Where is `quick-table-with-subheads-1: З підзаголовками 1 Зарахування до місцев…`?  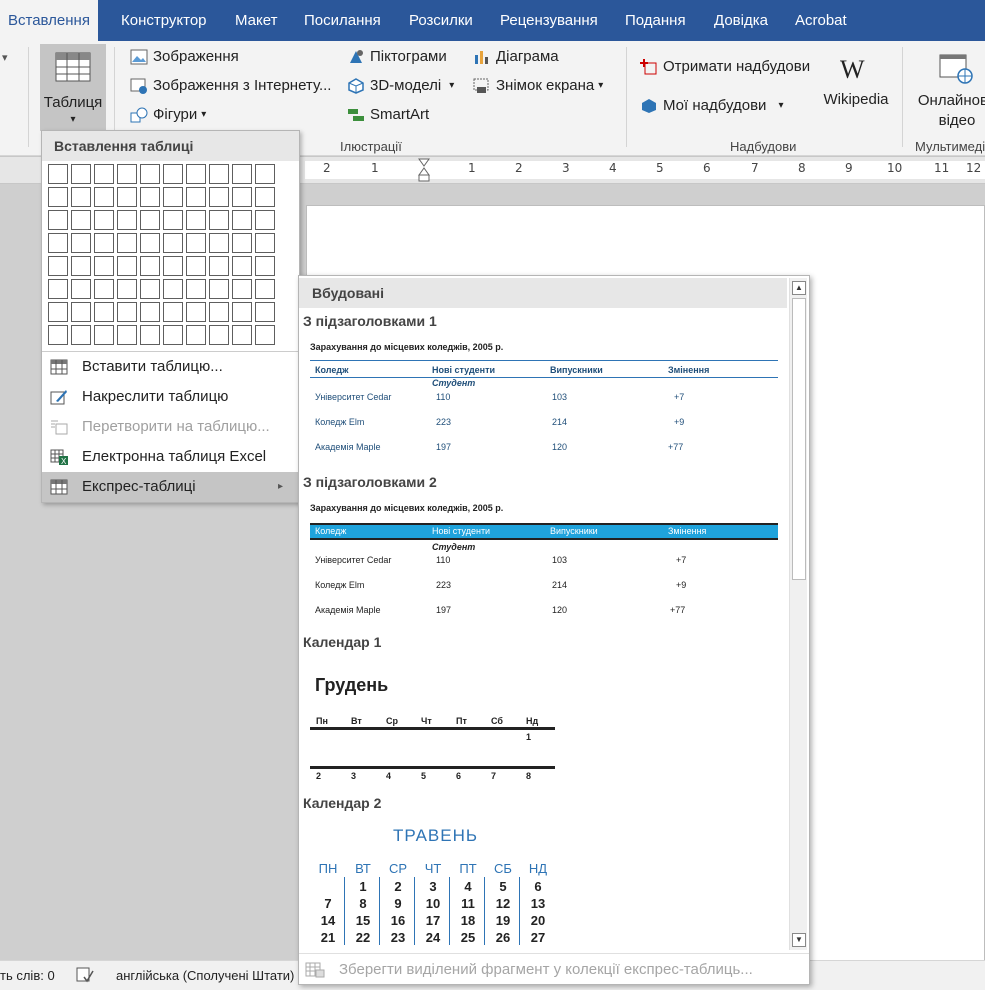
quick-table-with-subheads-1: З підзаголовками 1 Зарахування до місцев… is located at coordinates (543, 388).